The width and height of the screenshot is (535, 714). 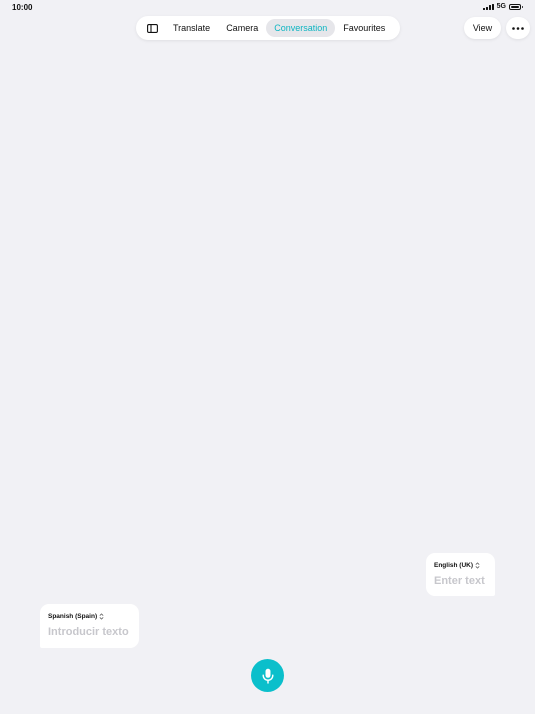 I want to click on ellipsis-icon, so click(x=518, y=28).